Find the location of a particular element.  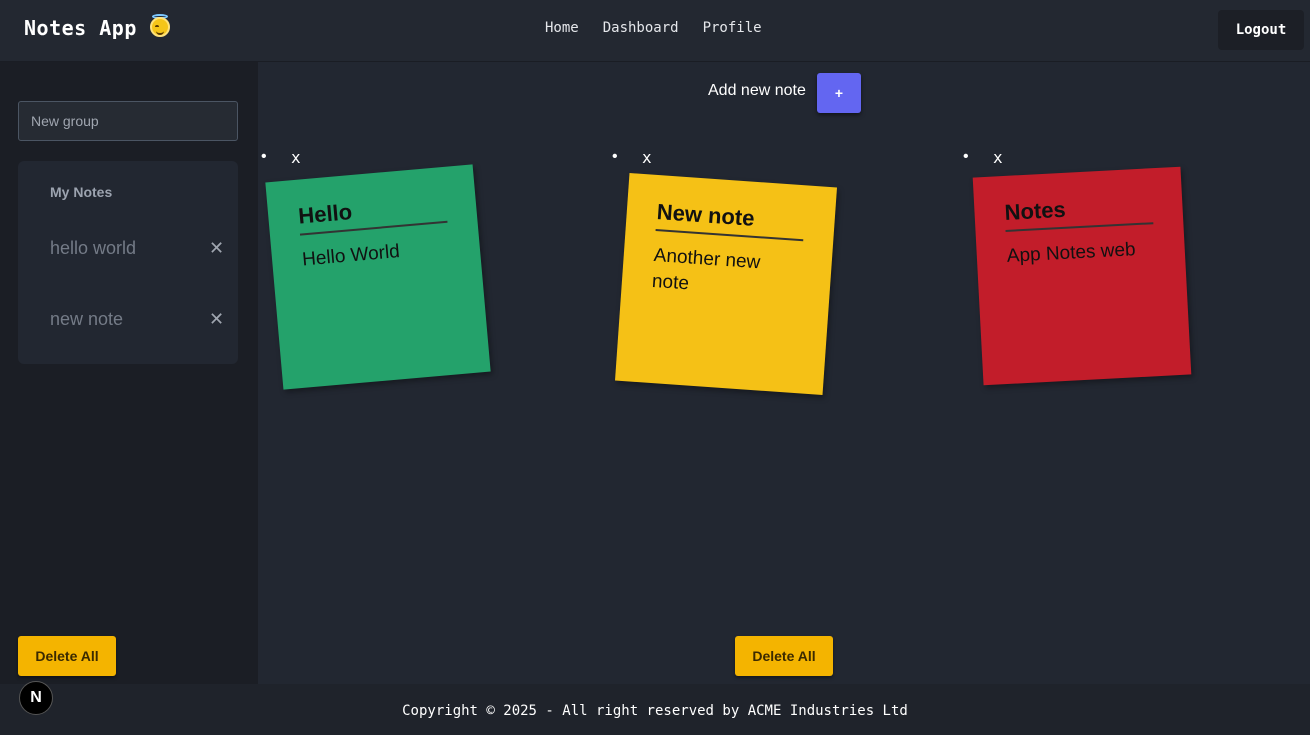

group-list: My Notes hello world ✕ new note ✕ is located at coordinates (128, 262).